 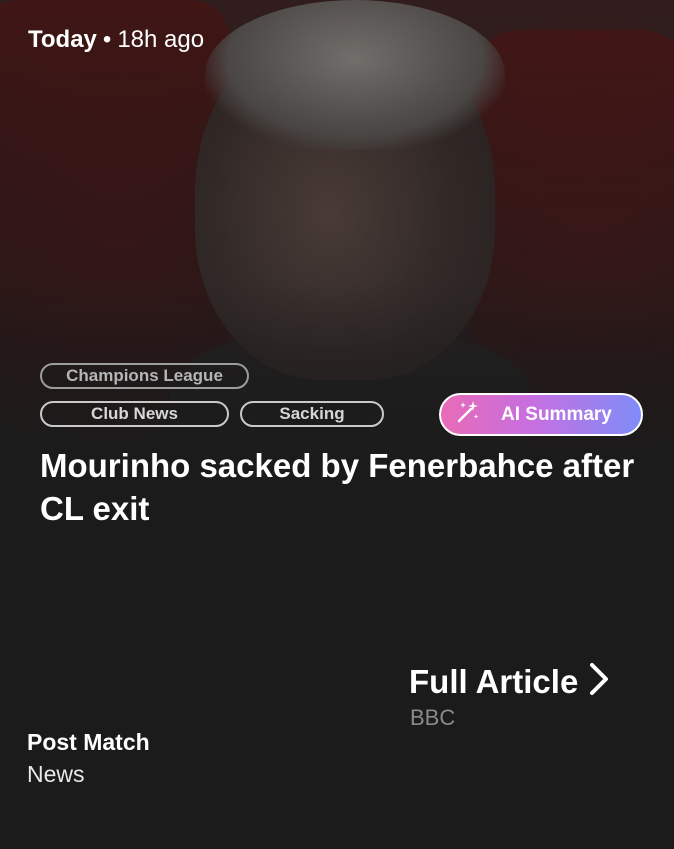 I want to click on tag-club-news: Club News, so click(x=134, y=414).